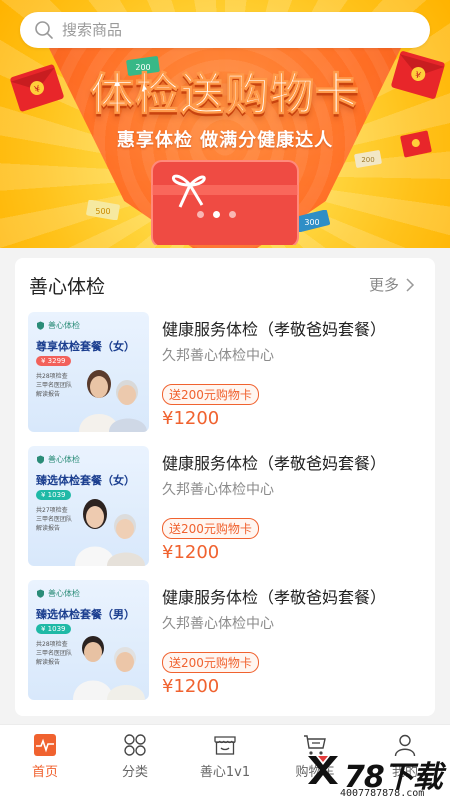  I want to click on thumb-price: ¥ 3299, so click(53, 361).